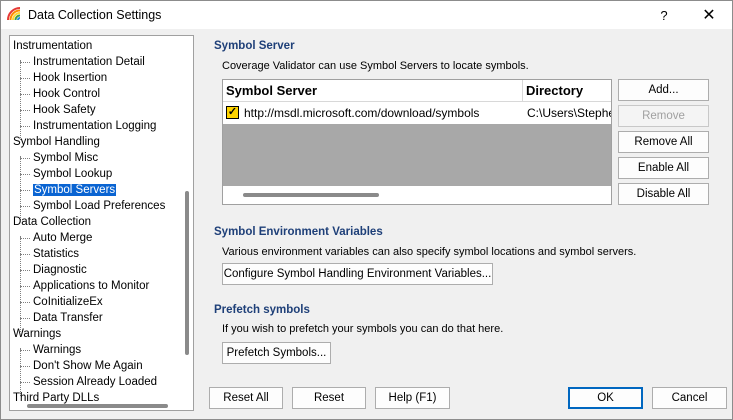  I want to click on tree-child-item: Symbol Load Preferences, so click(92, 206).